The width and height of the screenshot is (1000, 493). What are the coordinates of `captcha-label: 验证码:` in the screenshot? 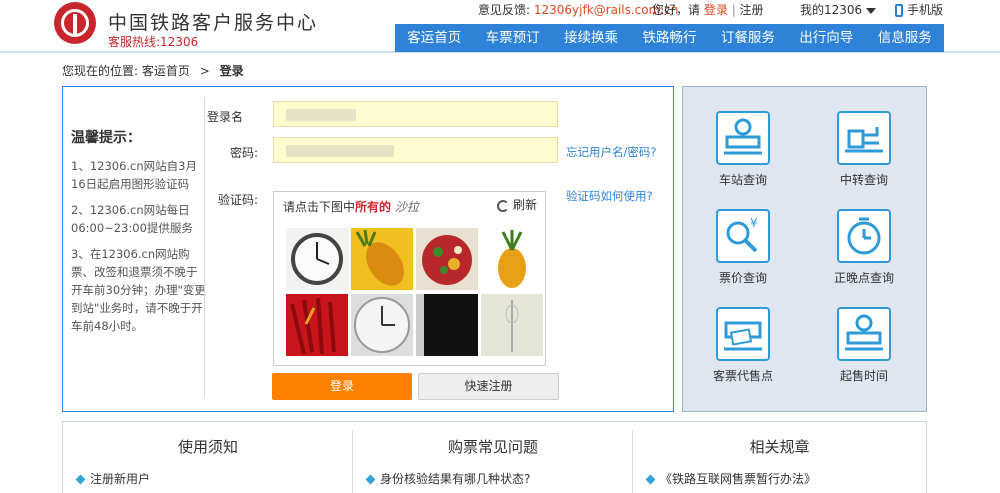 It's located at (237, 200).